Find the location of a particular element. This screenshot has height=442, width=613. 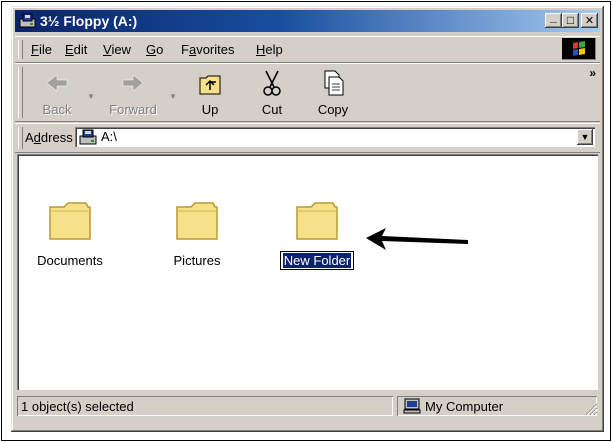

chevron-down-icon: ▼ is located at coordinates (585, 137).